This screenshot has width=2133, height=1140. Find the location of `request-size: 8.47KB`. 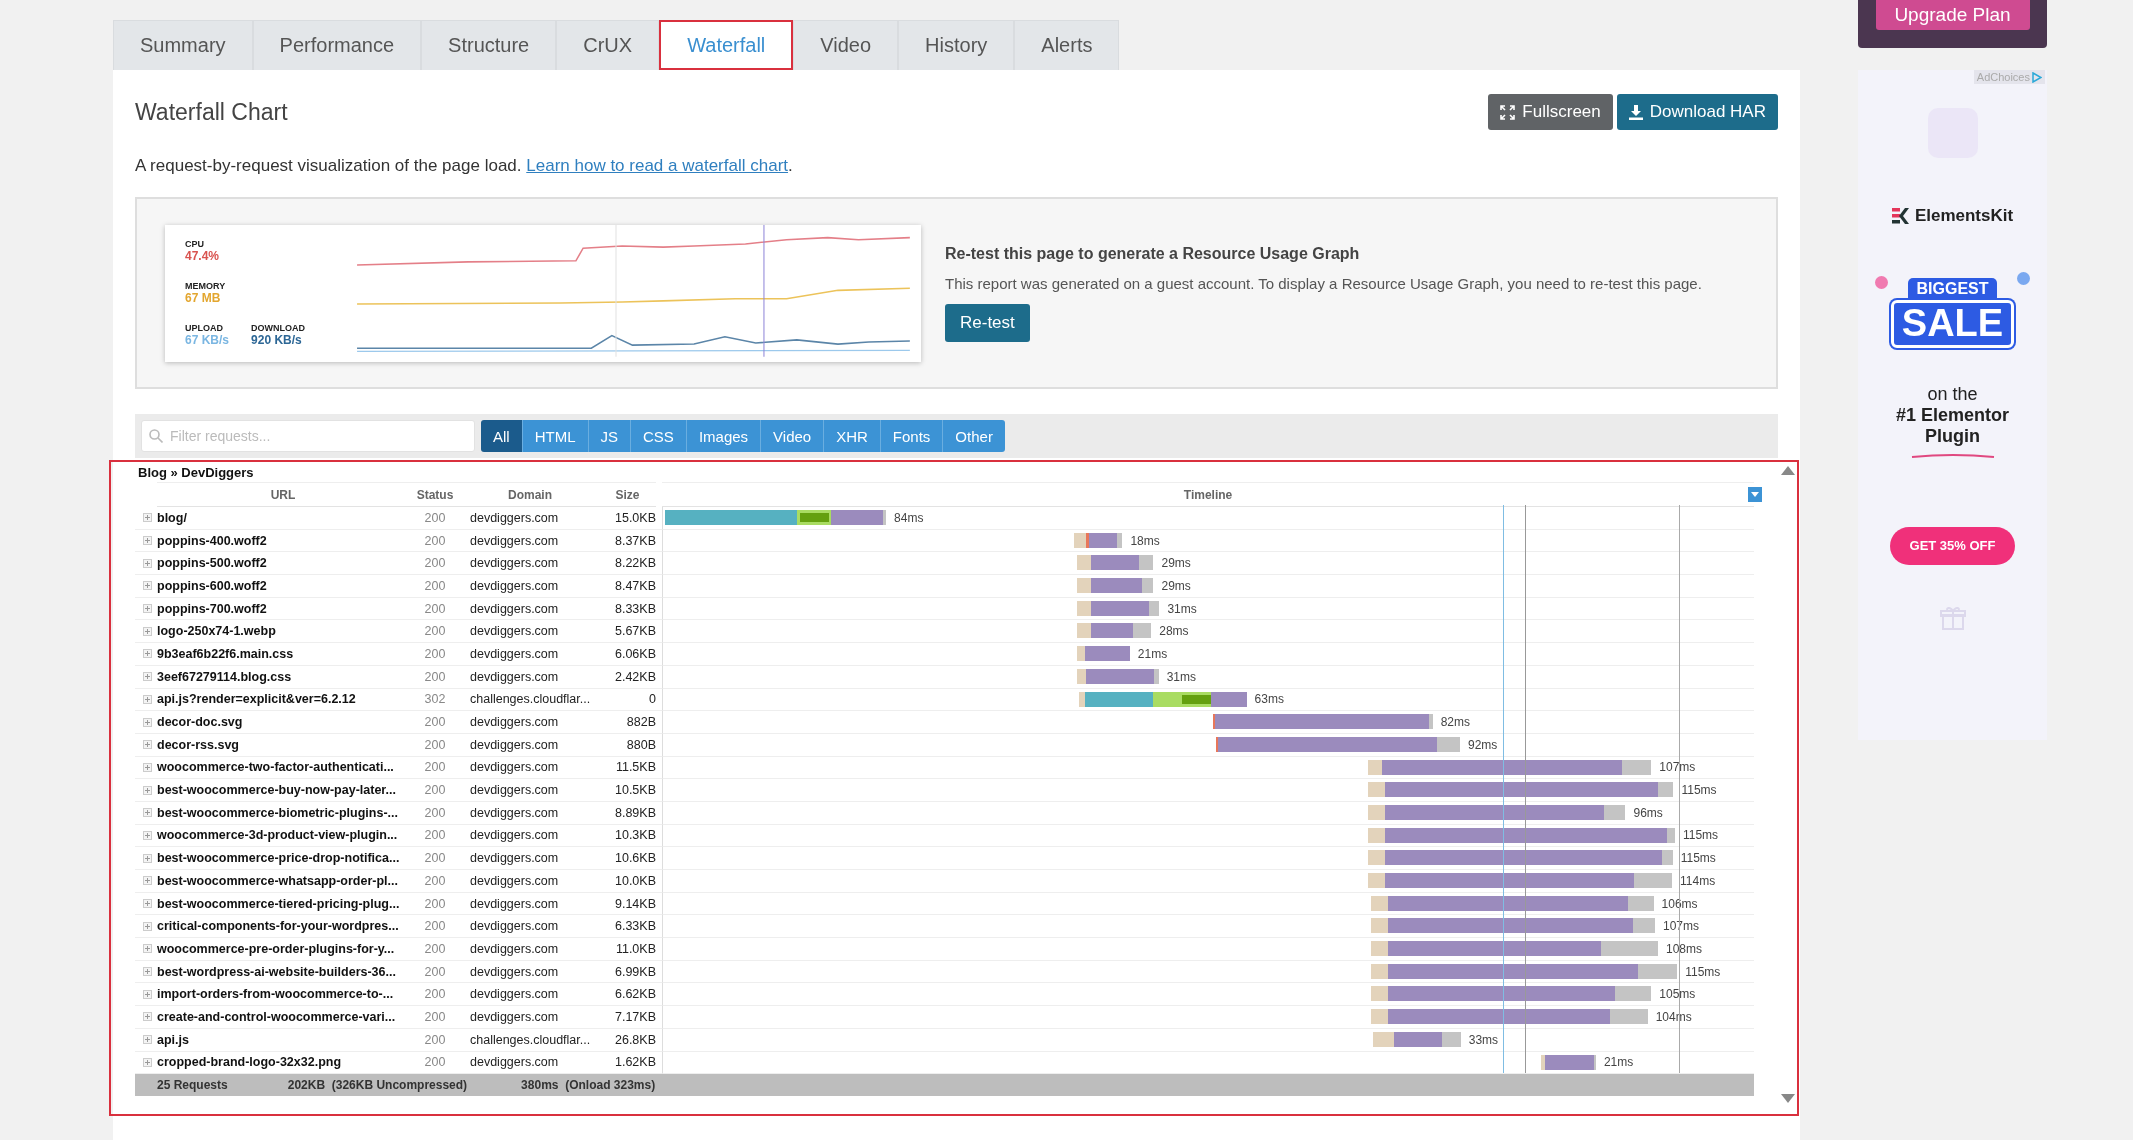

request-size: 8.47KB is located at coordinates (635, 585).